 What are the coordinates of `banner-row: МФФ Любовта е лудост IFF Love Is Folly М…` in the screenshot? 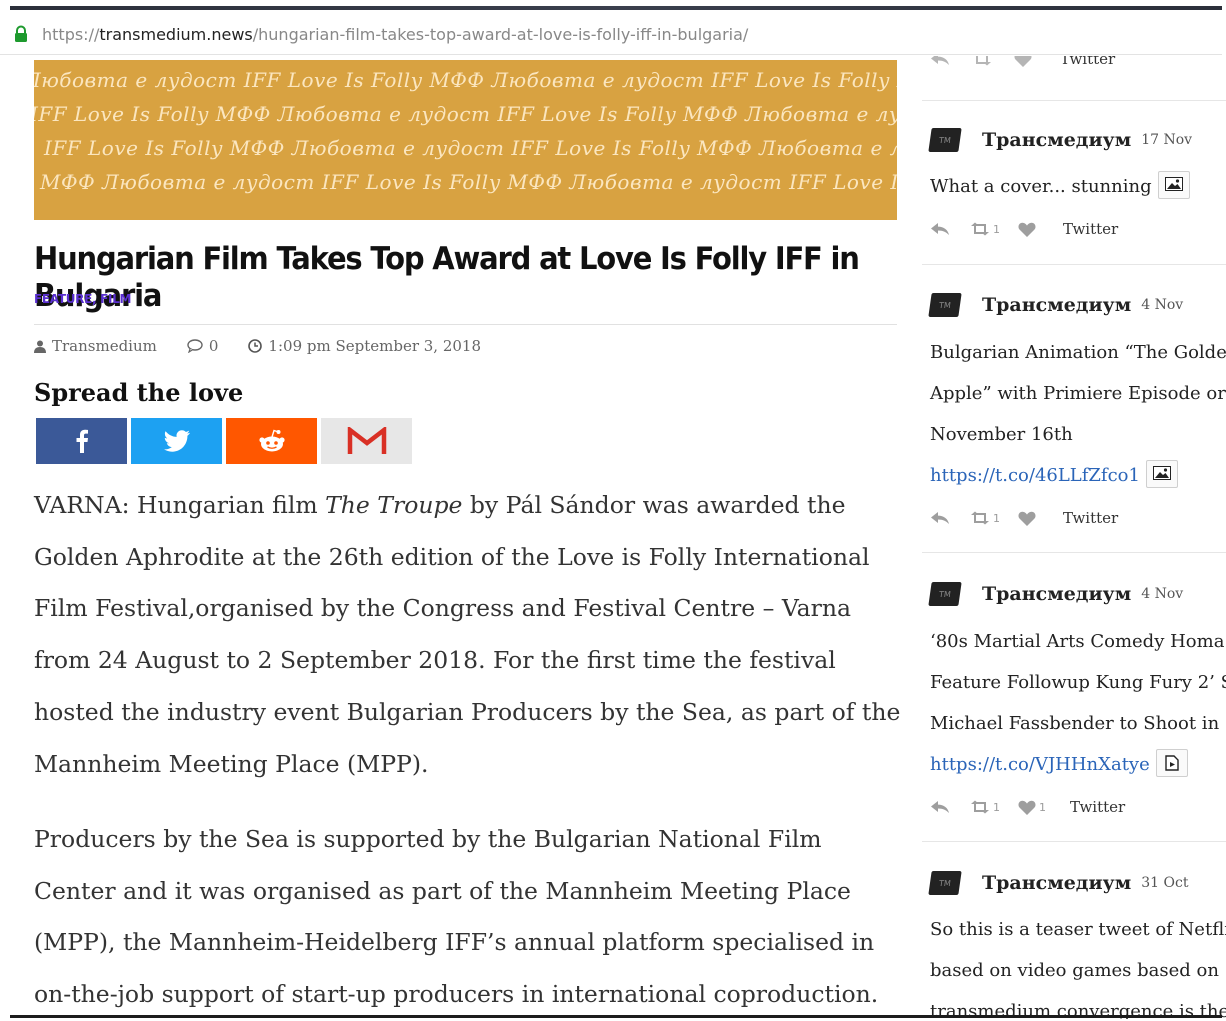 It's located at (468, 182).